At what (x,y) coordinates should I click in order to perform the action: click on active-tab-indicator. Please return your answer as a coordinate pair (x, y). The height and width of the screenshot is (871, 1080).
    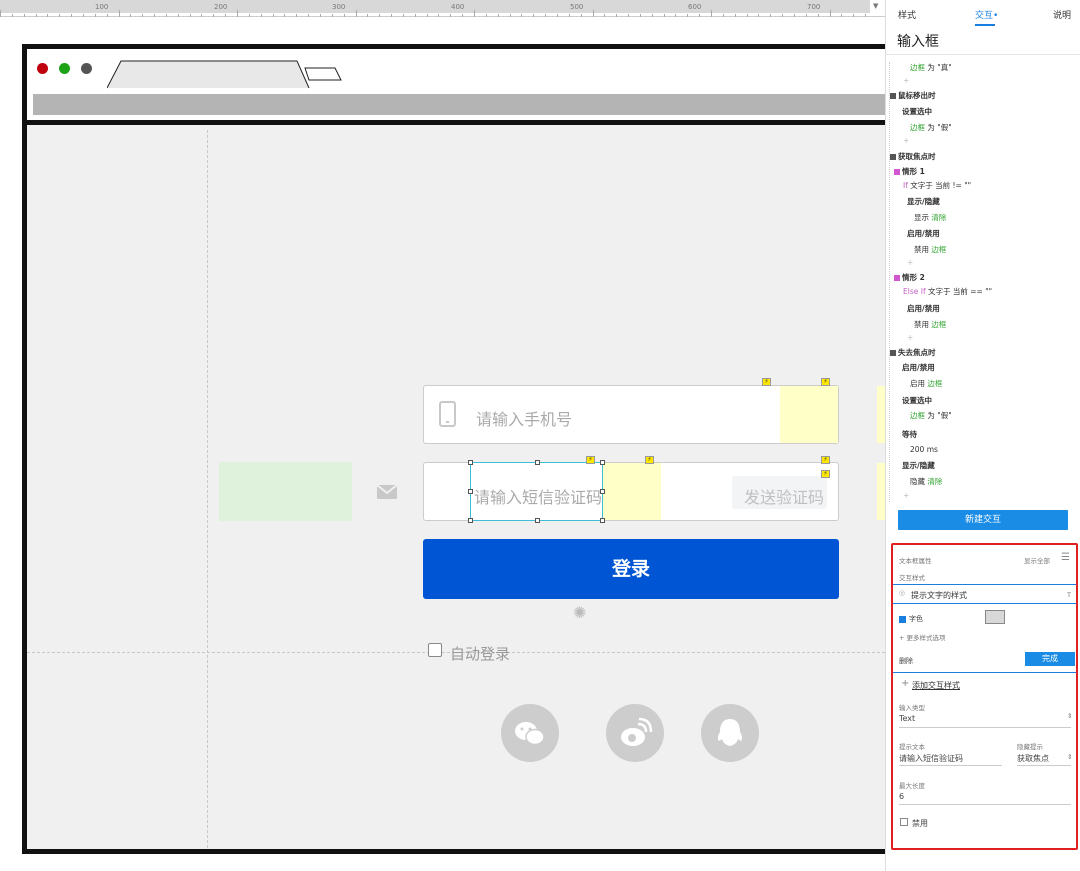
    Looking at the image, I should click on (985, 25).